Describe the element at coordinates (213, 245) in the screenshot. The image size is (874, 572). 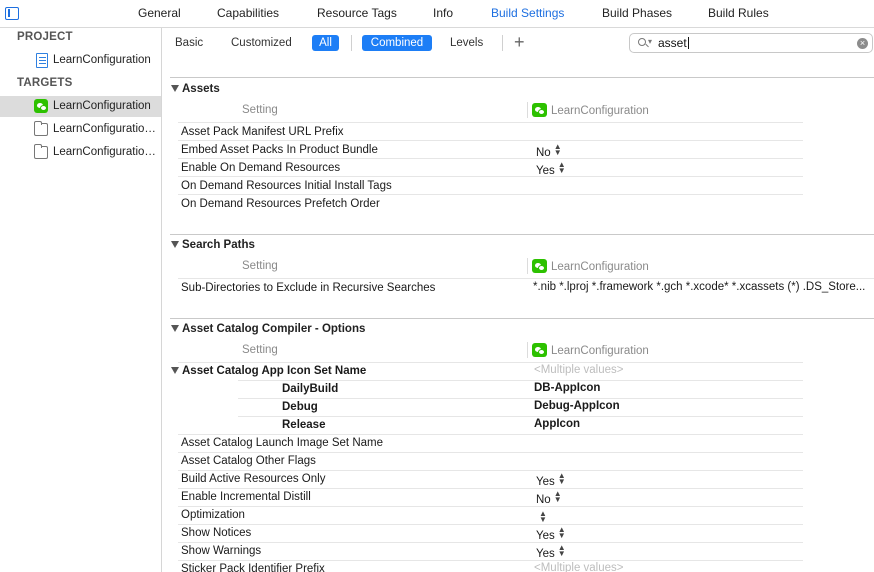
I see `section-header-search-paths: Search Paths` at that location.